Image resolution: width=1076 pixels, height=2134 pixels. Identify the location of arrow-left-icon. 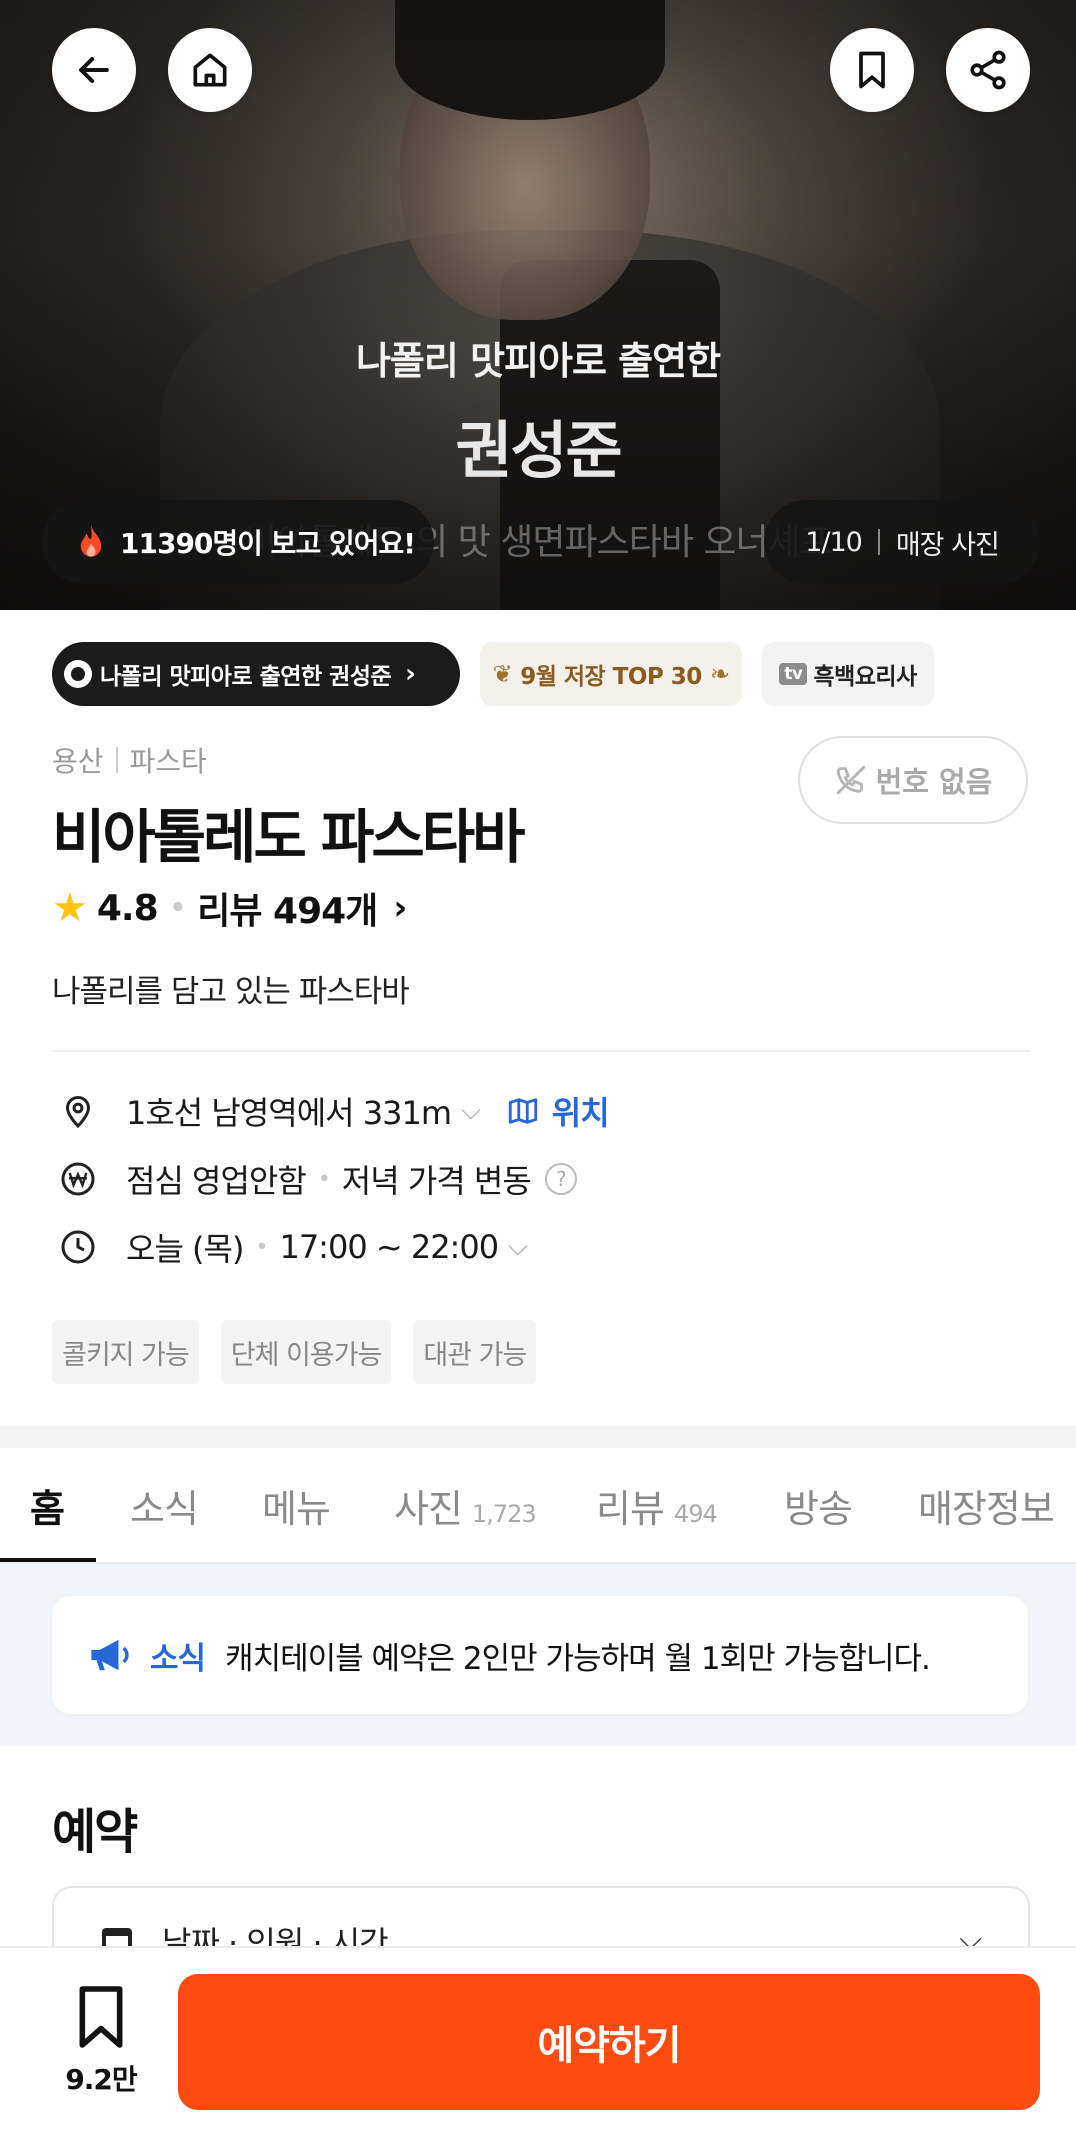
(94, 70).